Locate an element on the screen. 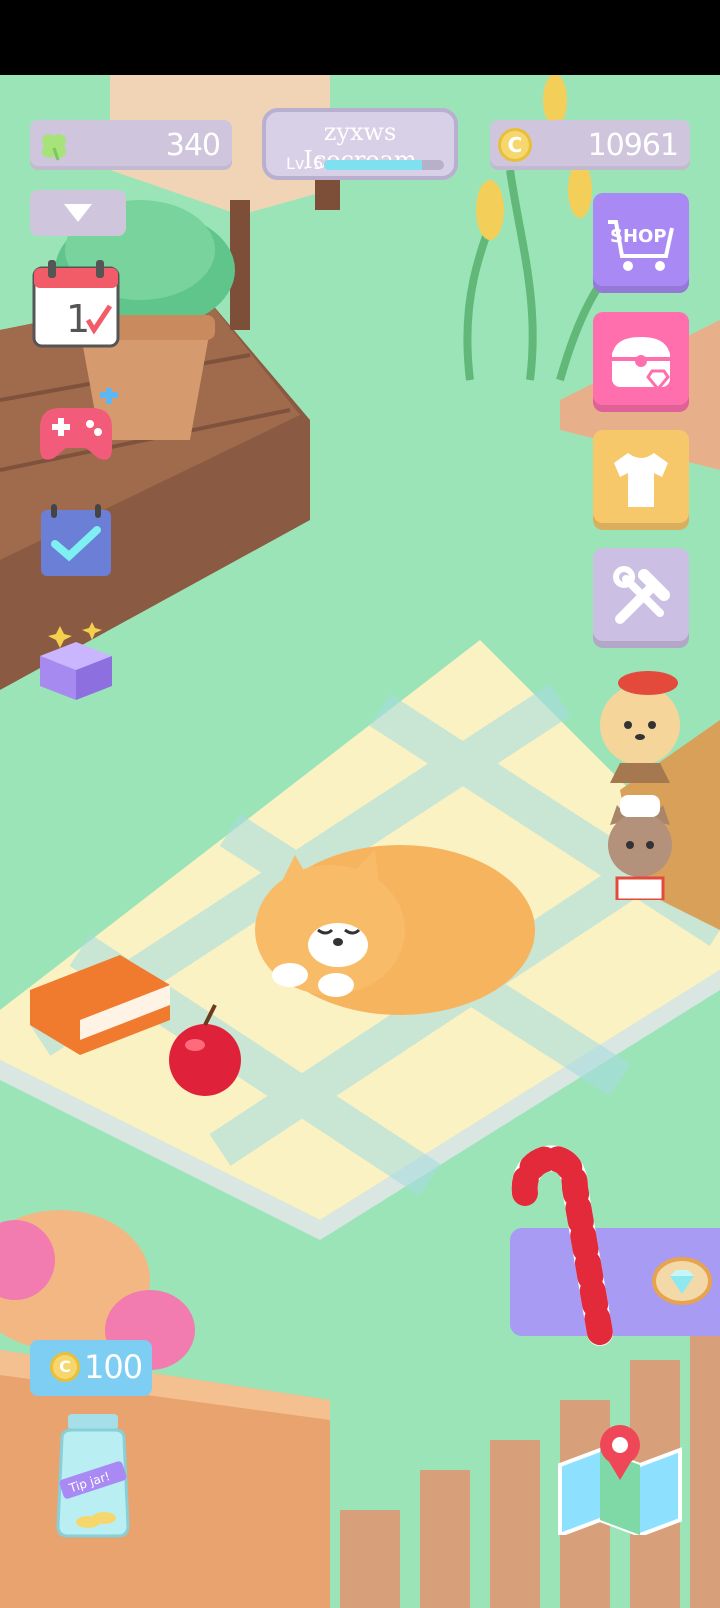 The height and width of the screenshot is (1608, 720). tasks-button is located at coordinates (76, 541).